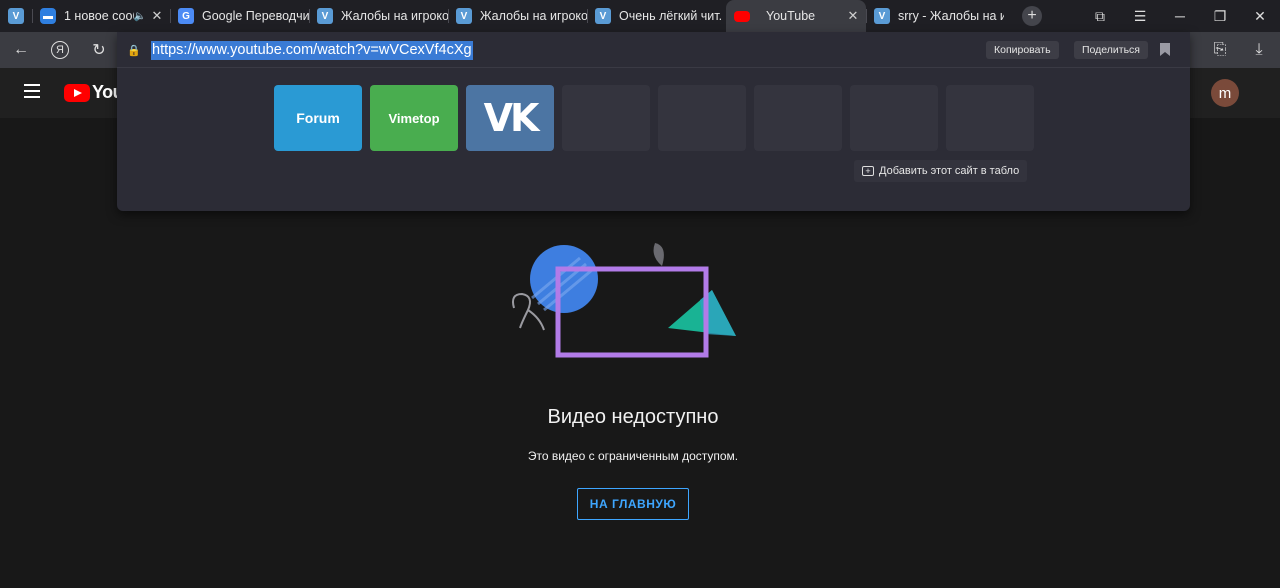 The width and height of the screenshot is (1280, 588). Describe the element at coordinates (77, 92) in the screenshot. I see `youtube-play-icon` at that location.